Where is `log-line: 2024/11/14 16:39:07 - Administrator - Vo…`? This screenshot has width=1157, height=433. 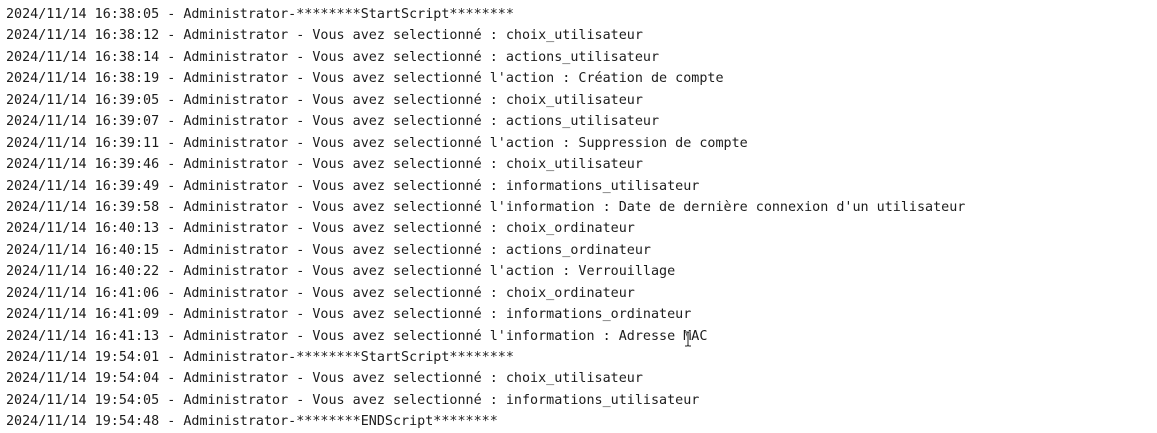 log-line: 2024/11/14 16:39:07 - Administrator - Vo… is located at coordinates (333, 122).